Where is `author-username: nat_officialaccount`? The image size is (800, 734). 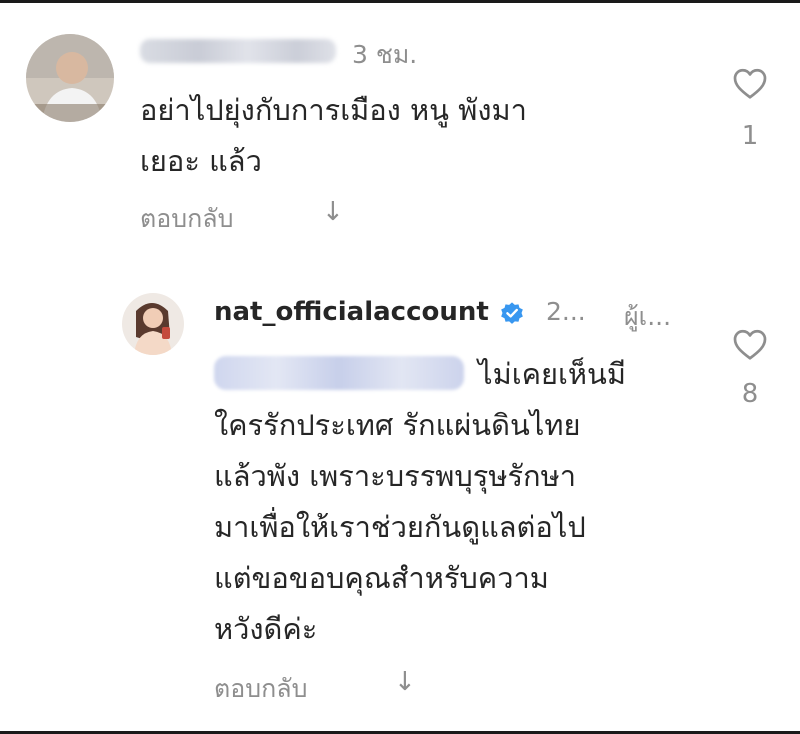
author-username: nat_officialaccount is located at coordinates (351, 312).